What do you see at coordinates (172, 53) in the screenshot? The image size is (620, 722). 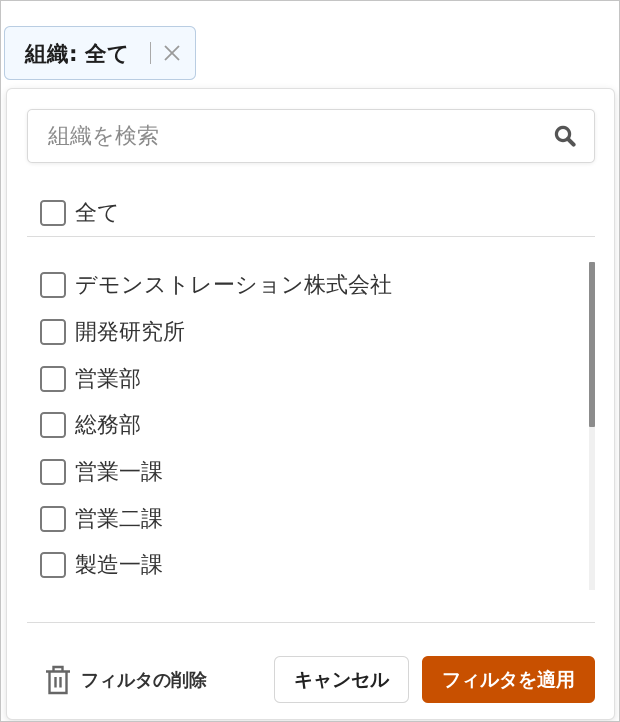 I see `close-icon` at bounding box center [172, 53].